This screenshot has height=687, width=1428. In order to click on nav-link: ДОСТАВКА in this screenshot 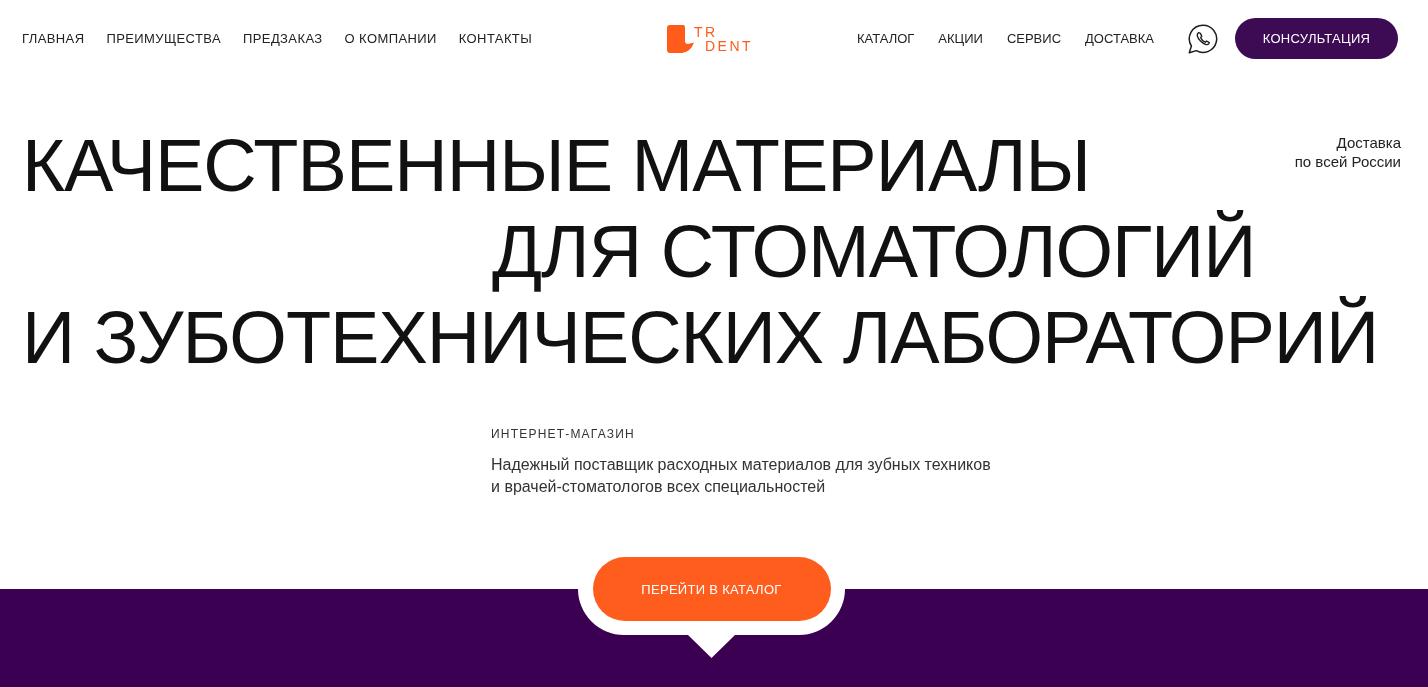, I will do `click(1119, 38)`.